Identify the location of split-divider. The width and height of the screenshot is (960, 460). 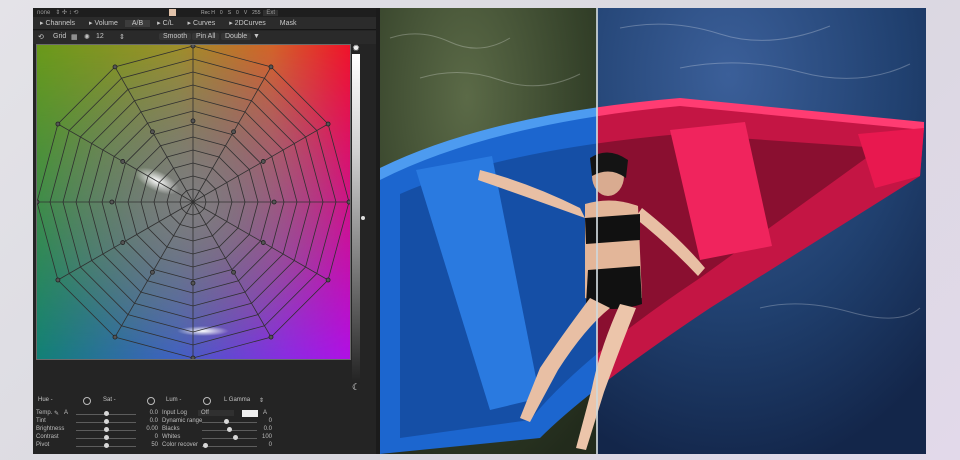
(597, 231).